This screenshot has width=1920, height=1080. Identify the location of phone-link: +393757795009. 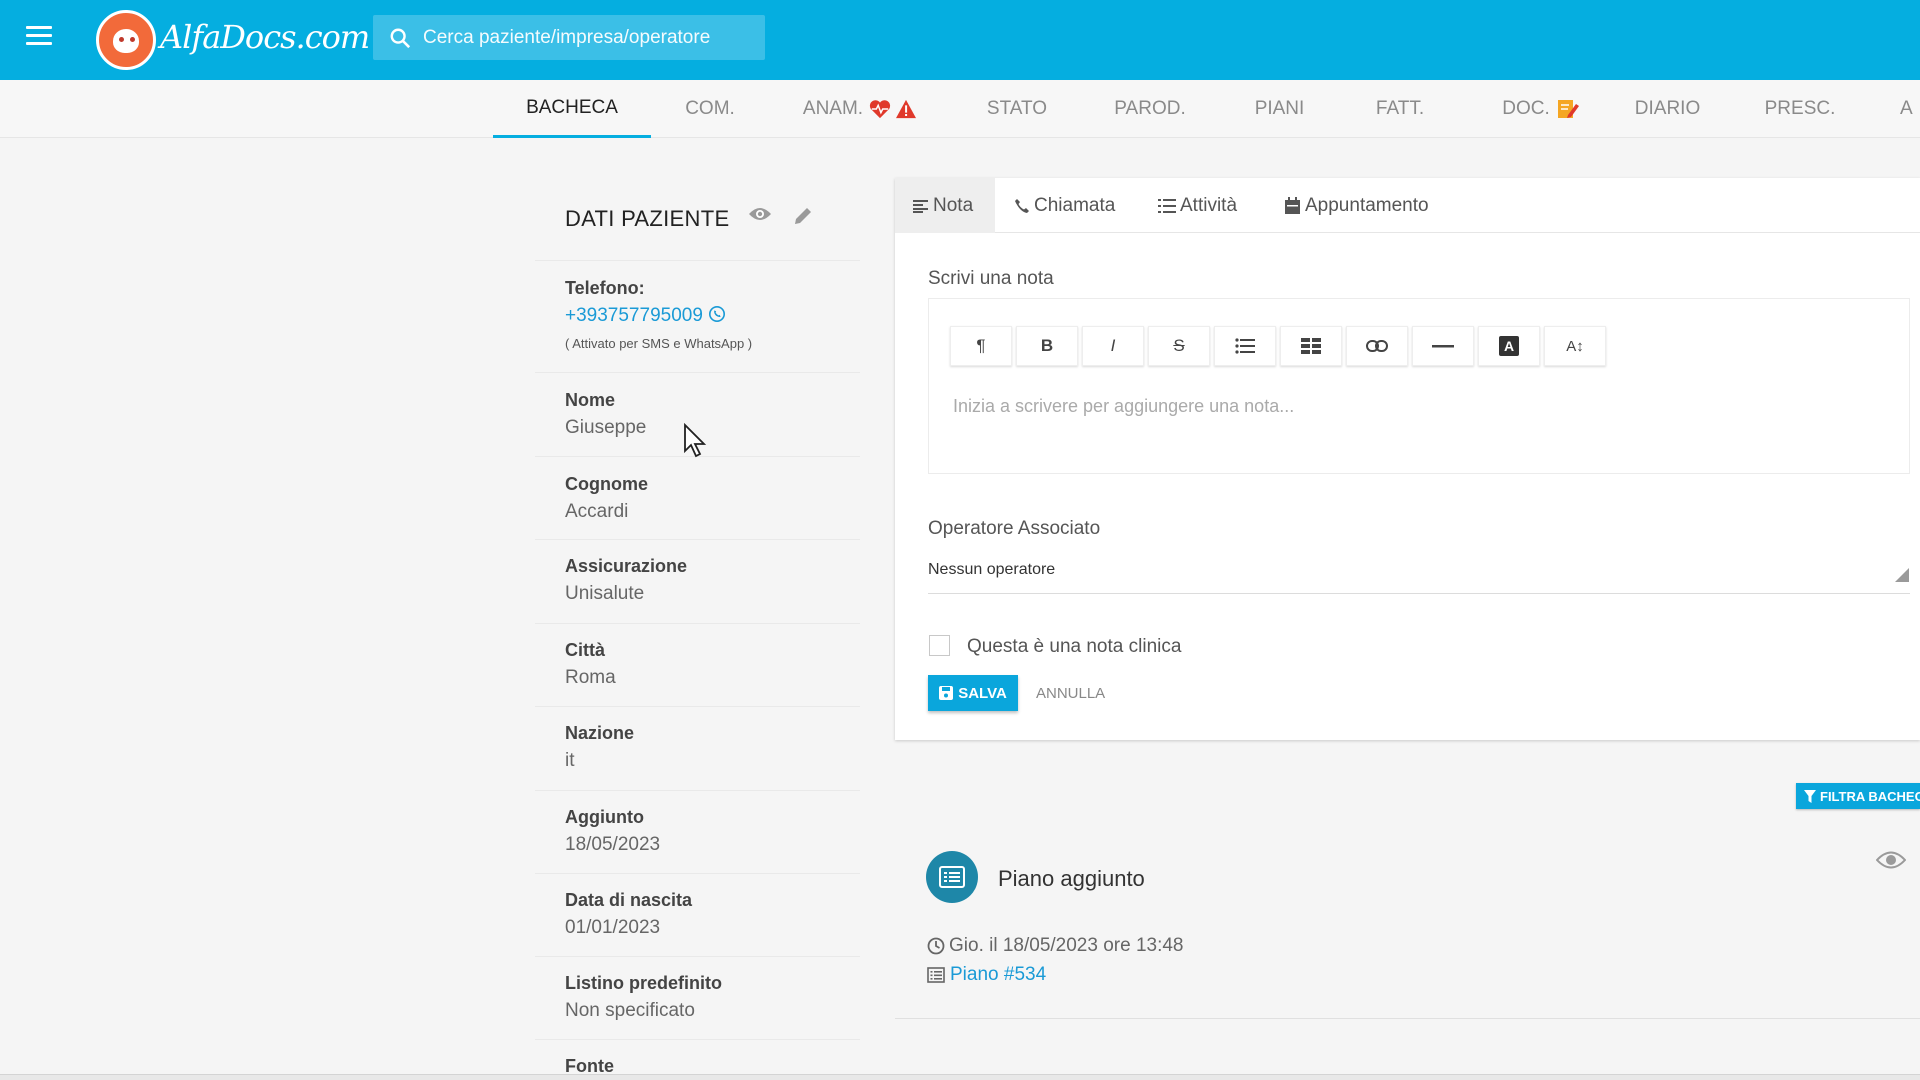
(658, 316).